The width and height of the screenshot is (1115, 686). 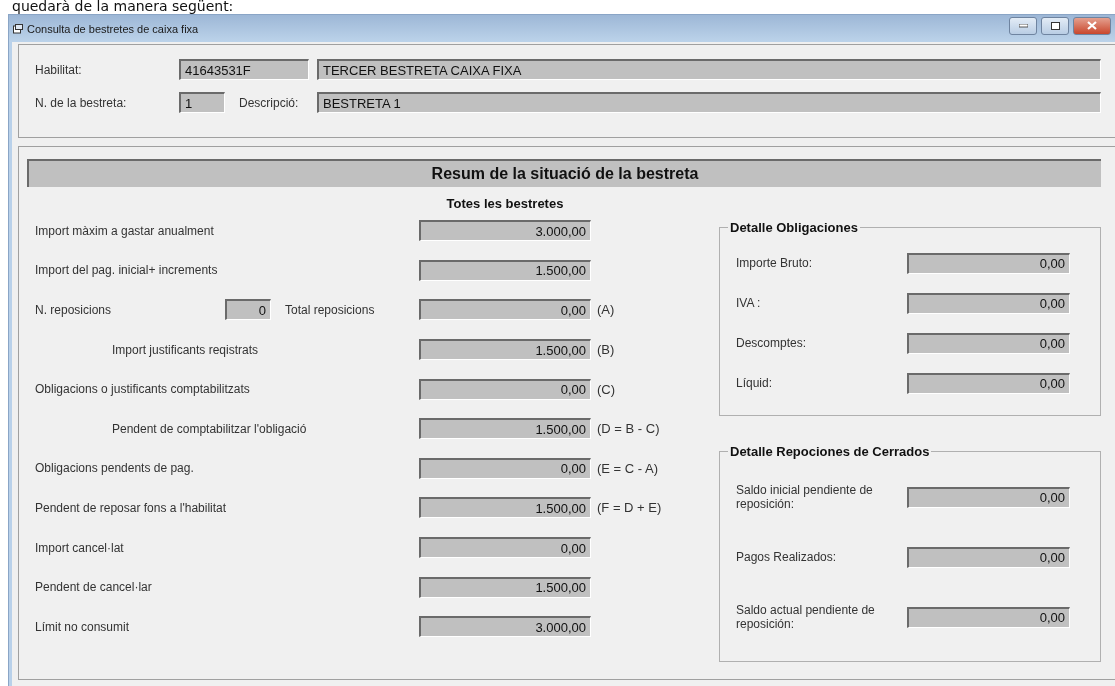 I want to click on row-label: Import màxim a gastar anualment, so click(x=125, y=230).